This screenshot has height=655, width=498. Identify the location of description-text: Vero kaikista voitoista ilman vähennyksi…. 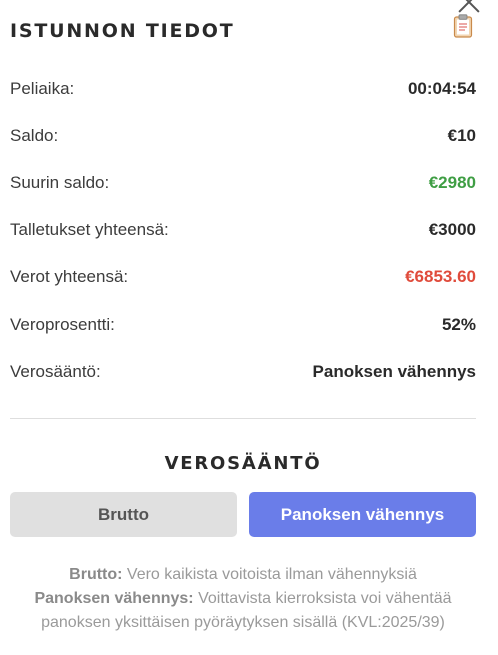
(269, 574).